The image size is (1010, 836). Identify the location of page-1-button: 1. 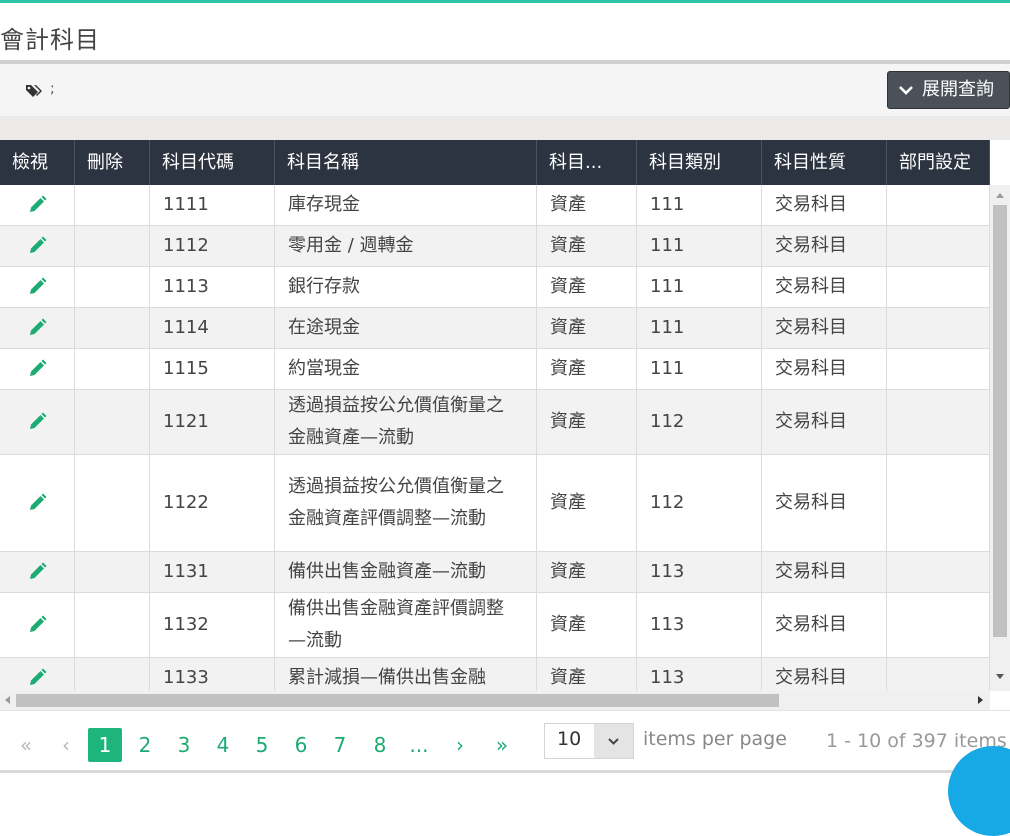
(105, 745).